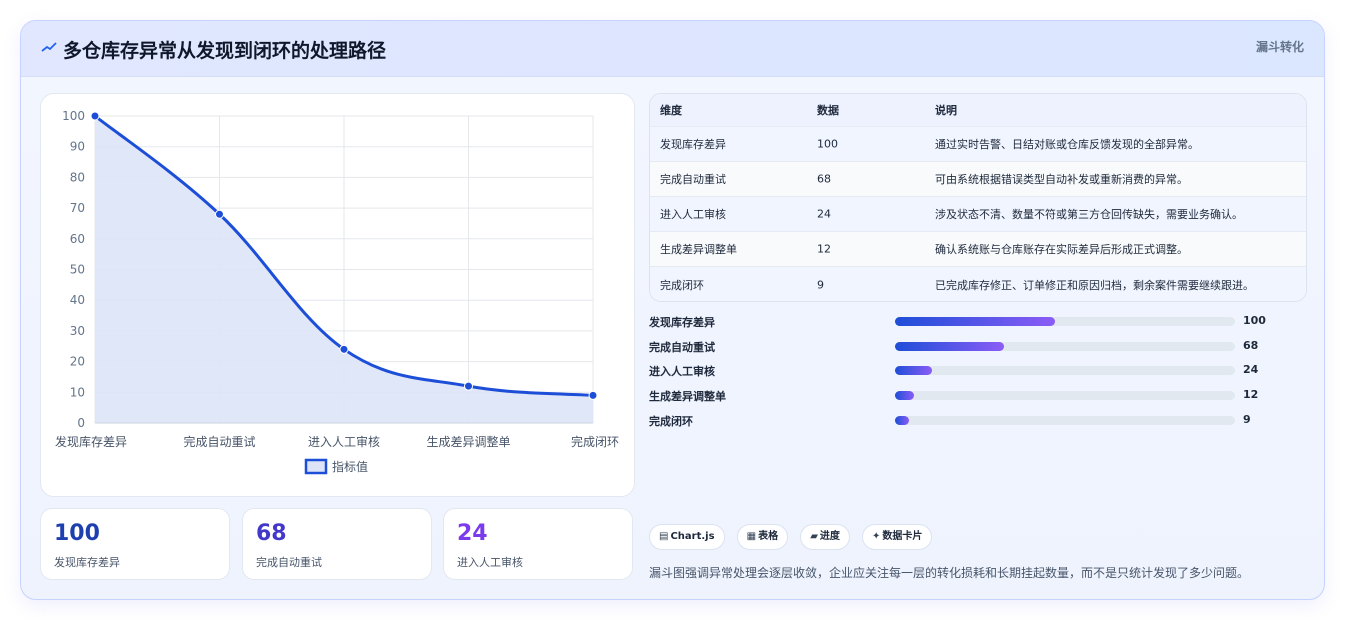 The height and width of the screenshot is (620, 1345). I want to click on table-cell: 完成闭环, so click(682, 285).